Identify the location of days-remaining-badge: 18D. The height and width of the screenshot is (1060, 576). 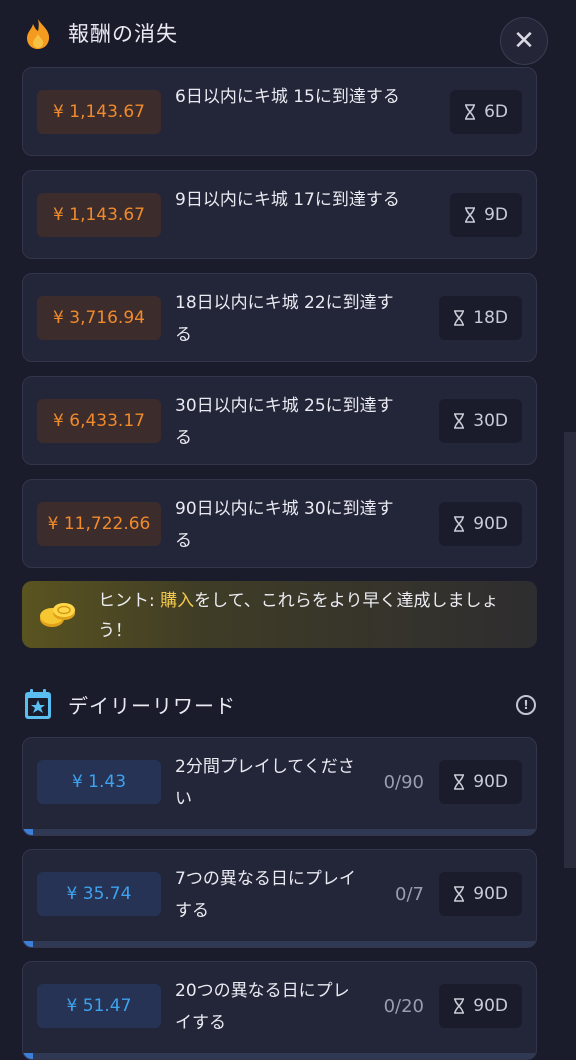
(480, 318).